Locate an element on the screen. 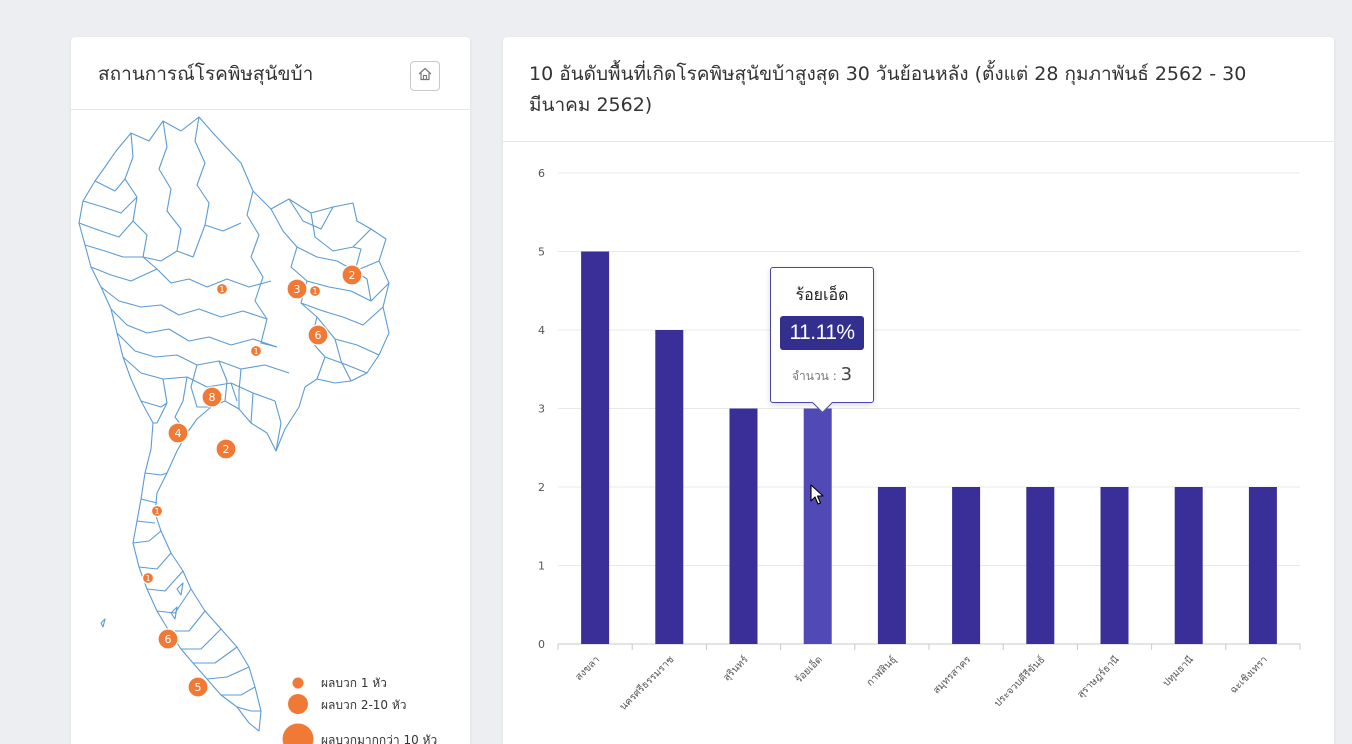  tooltip-percent: 11.11% is located at coordinates (822, 333).